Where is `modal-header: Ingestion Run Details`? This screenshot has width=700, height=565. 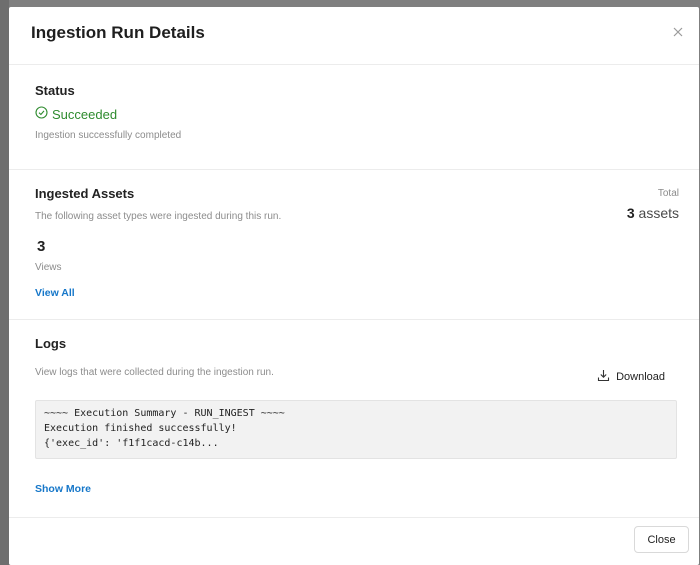 modal-header: Ingestion Run Details is located at coordinates (354, 36).